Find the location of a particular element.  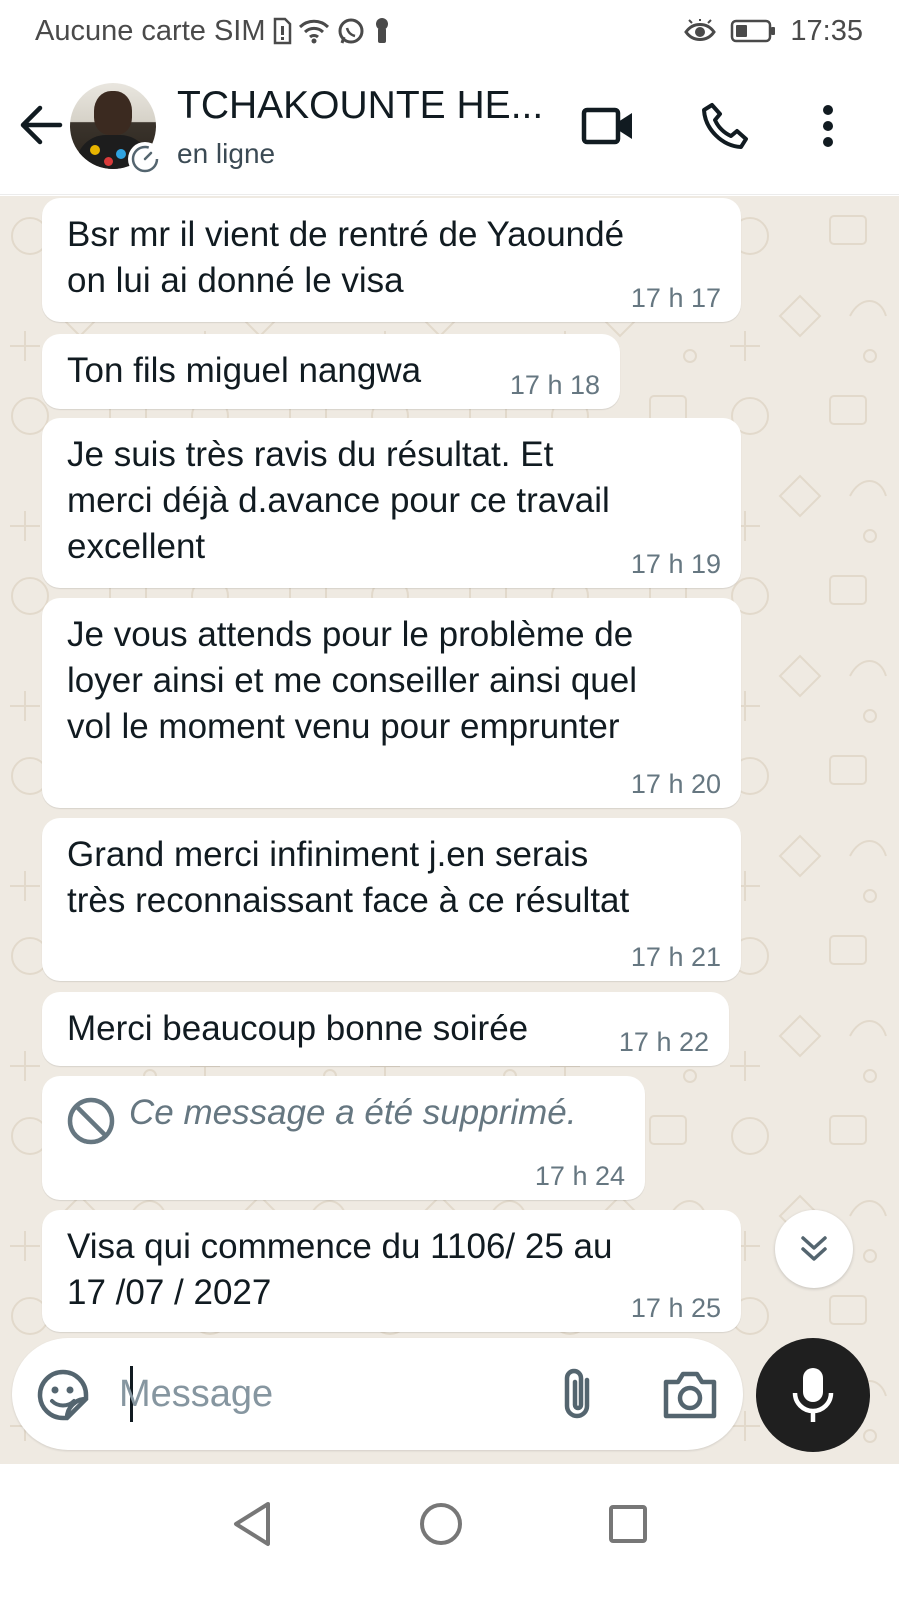

carrier-text: Aucune carte SIM is located at coordinates (150, 30).